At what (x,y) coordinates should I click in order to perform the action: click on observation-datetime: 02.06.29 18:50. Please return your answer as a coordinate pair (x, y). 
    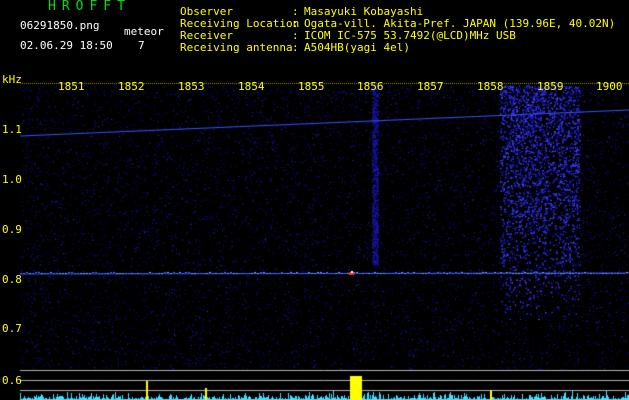
    Looking at the image, I should click on (66, 45).